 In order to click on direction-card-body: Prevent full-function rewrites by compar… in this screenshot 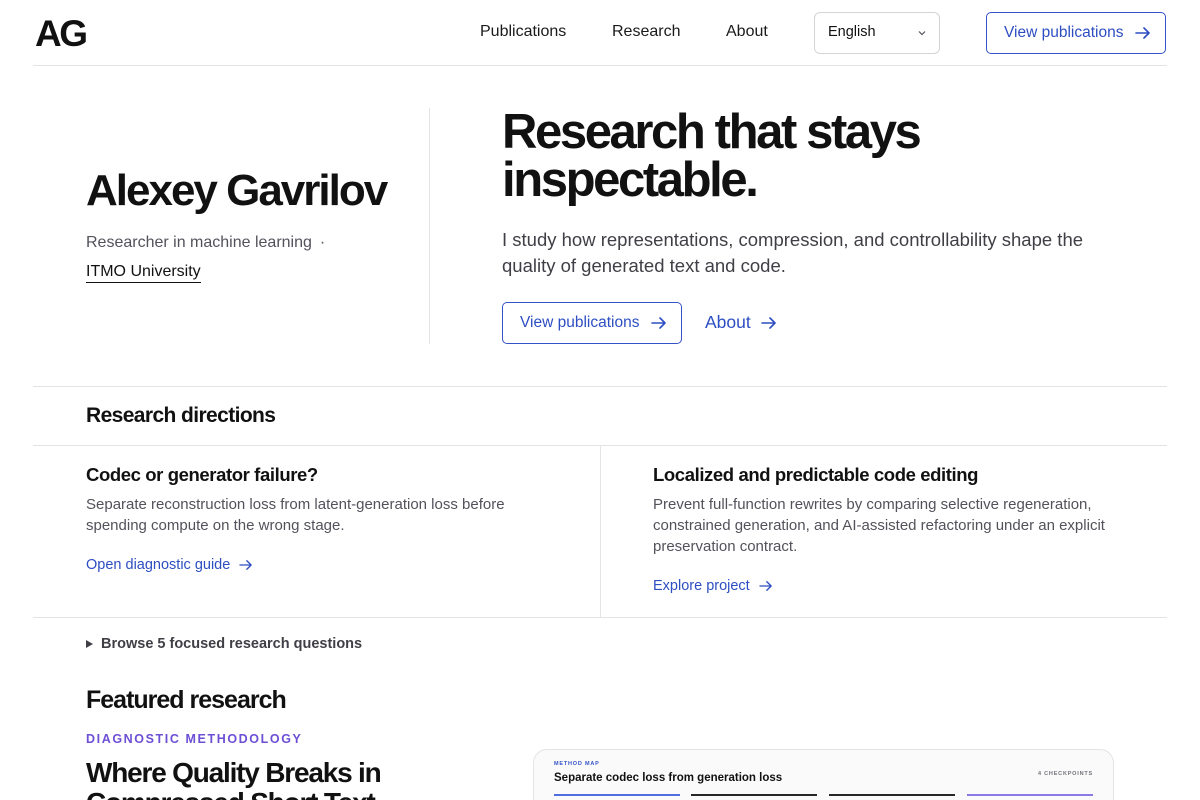, I will do `click(879, 525)`.